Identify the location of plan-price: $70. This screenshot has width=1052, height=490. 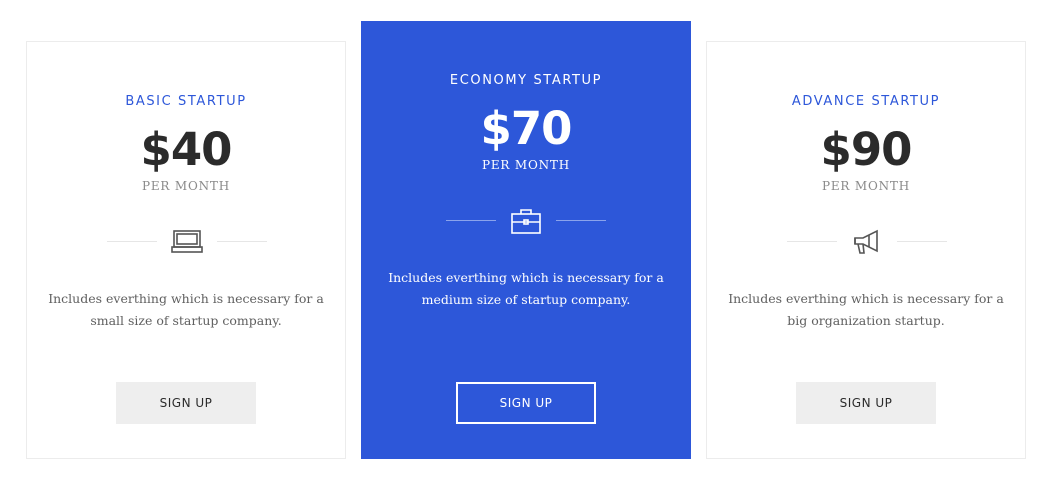
(526, 128).